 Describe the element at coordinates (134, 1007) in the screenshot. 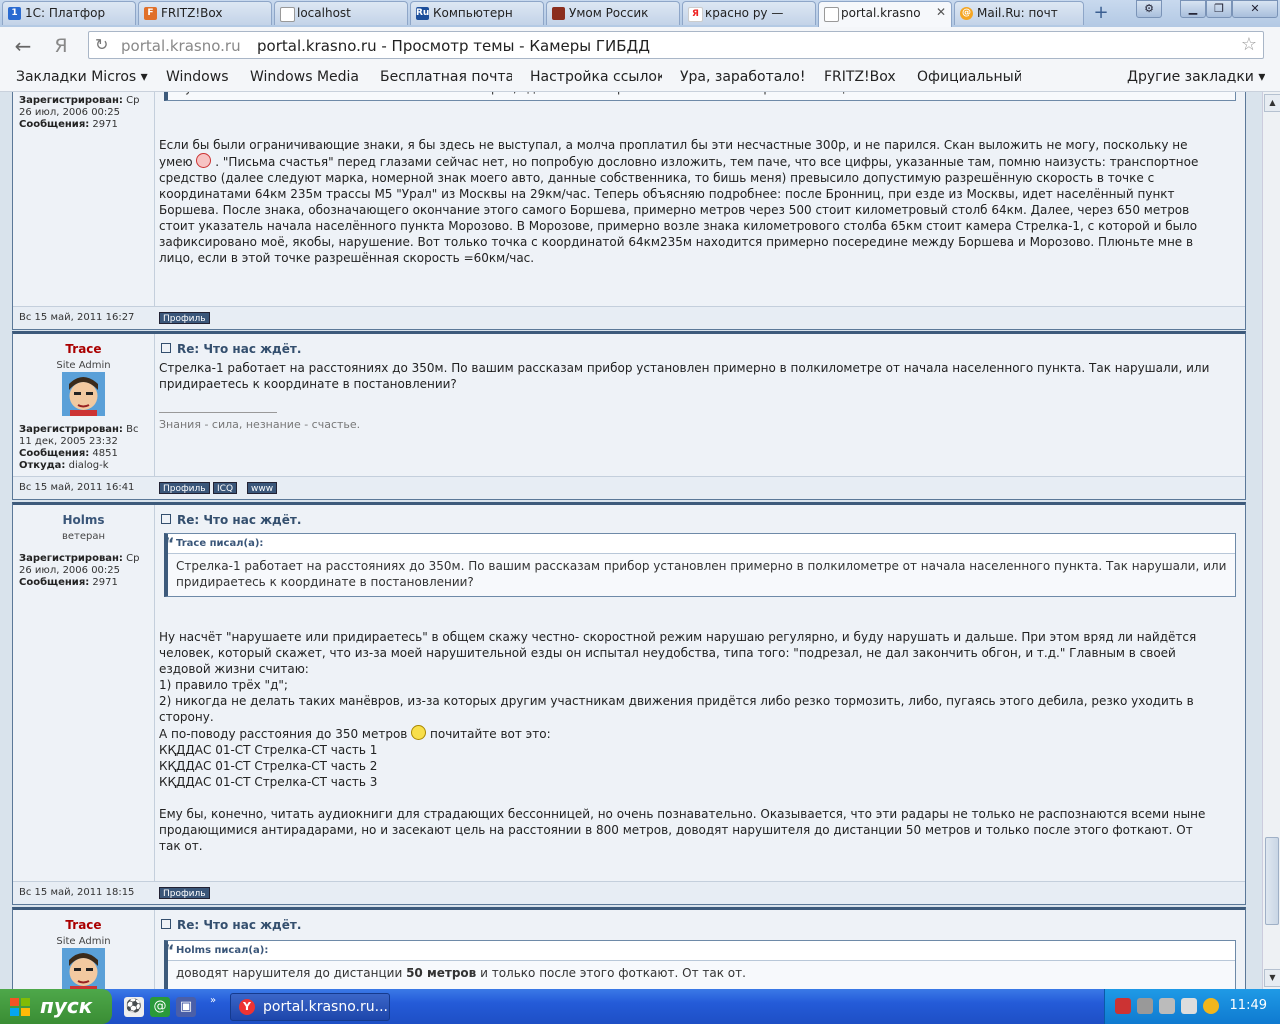

I see `quicklaunch-soccer-icon: ⚽` at that location.